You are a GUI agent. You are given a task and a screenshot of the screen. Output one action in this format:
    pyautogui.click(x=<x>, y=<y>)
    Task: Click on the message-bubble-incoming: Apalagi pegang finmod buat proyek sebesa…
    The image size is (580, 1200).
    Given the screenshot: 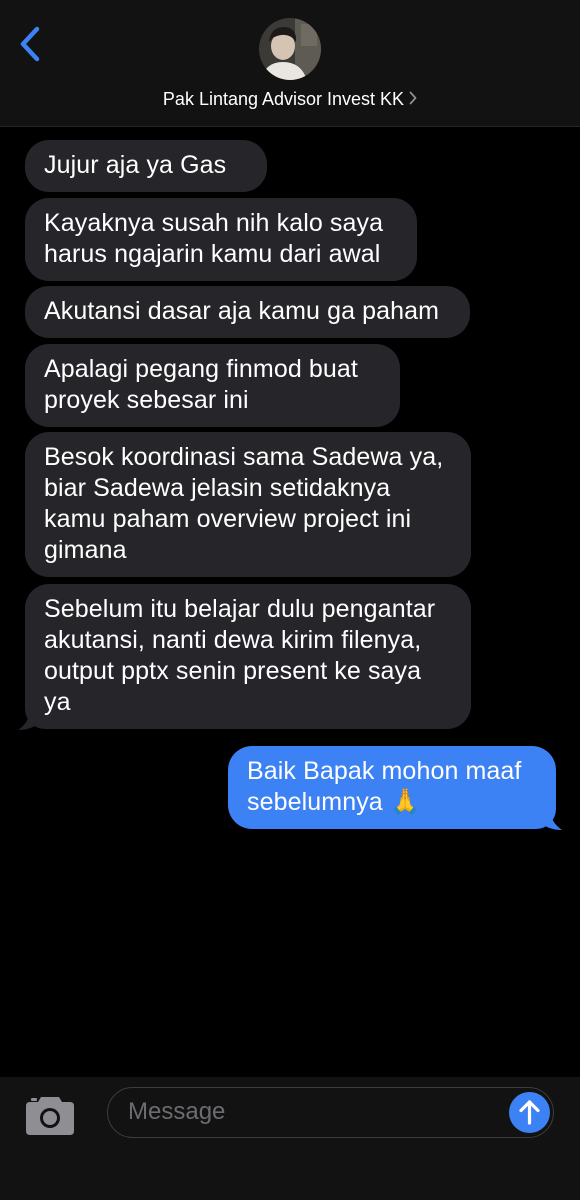 What is the action you would take?
    pyautogui.click(x=212, y=385)
    